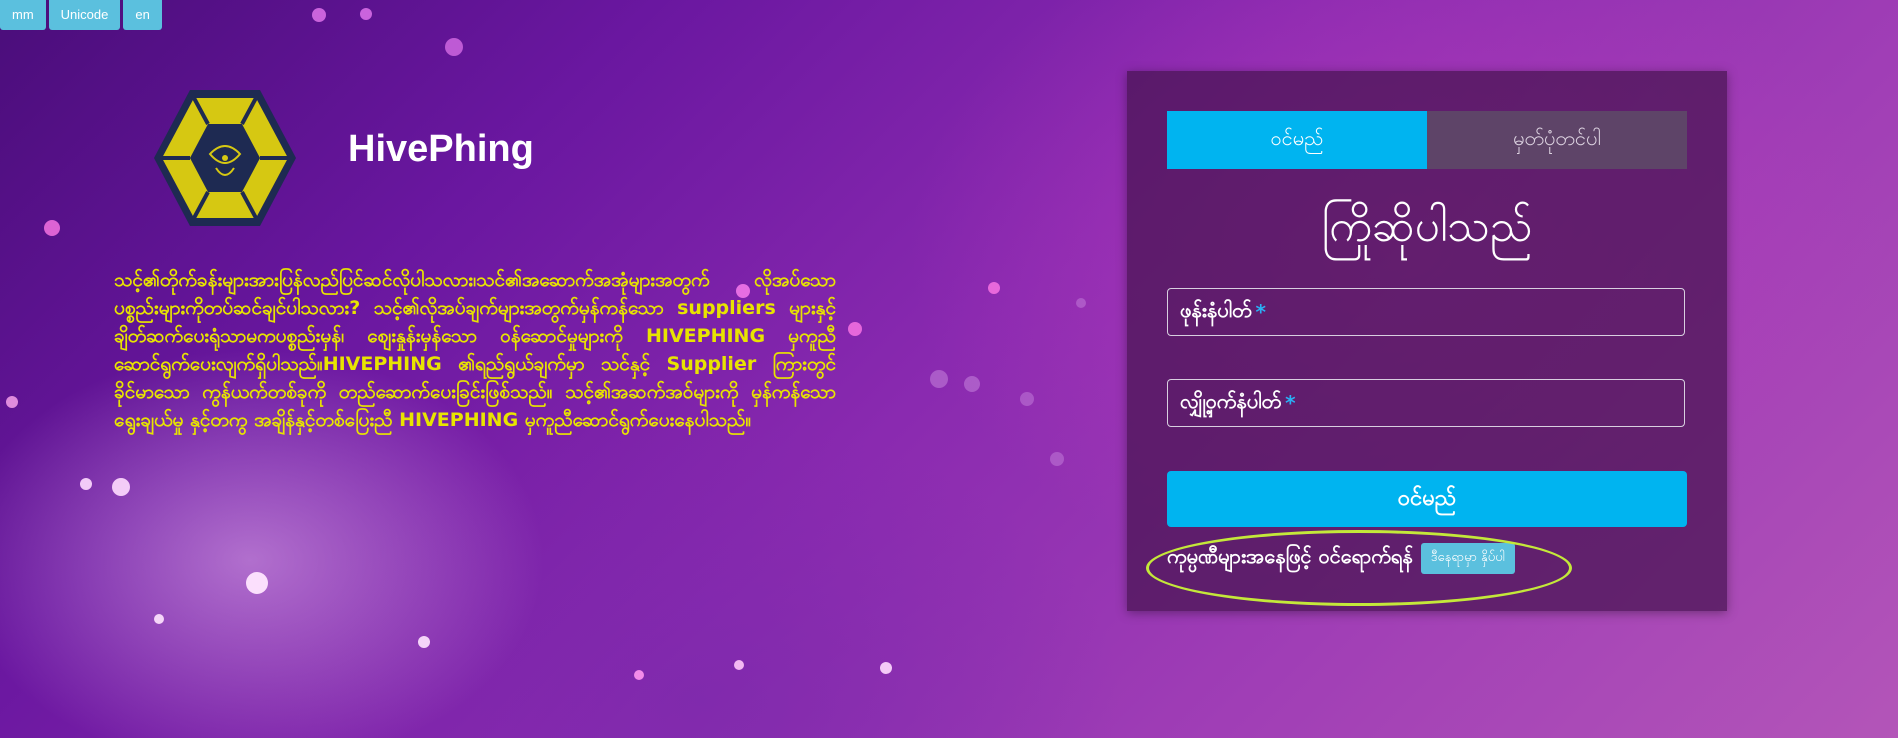 This screenshot has height=738, width=1898. I want to click on language-selector: mm Unicode en, so click(81, 15).